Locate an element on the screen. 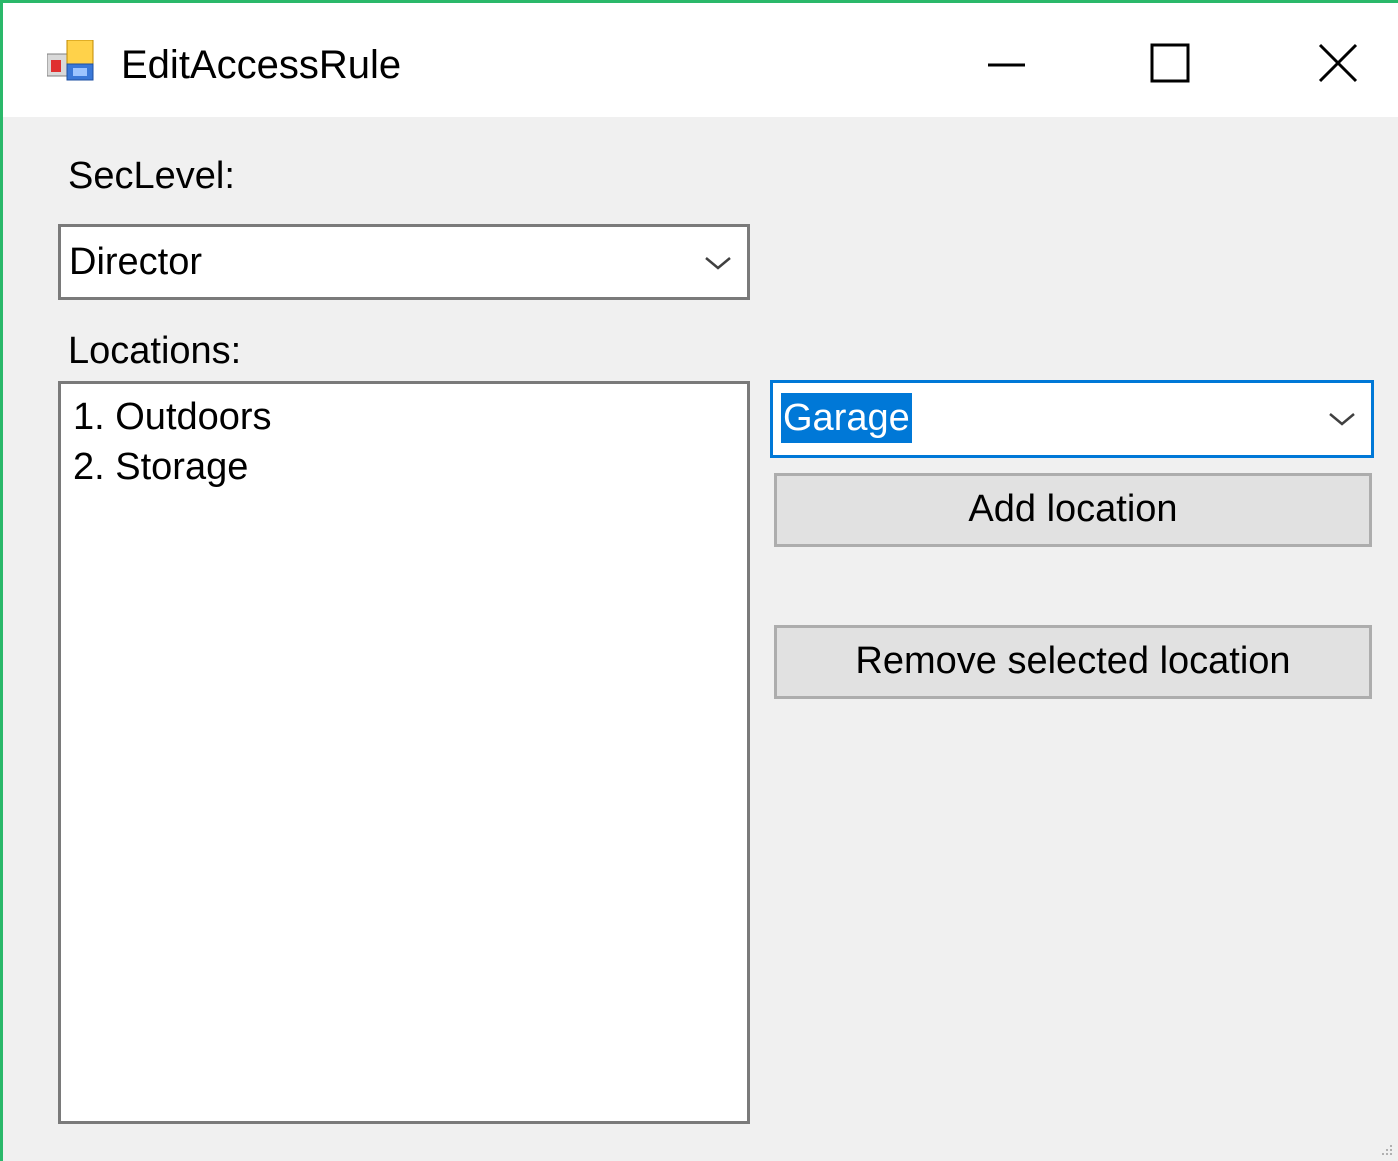 The height and width of the screenshot is (1161, 1398). minimize-icon is located at coordinates (1006, 65).